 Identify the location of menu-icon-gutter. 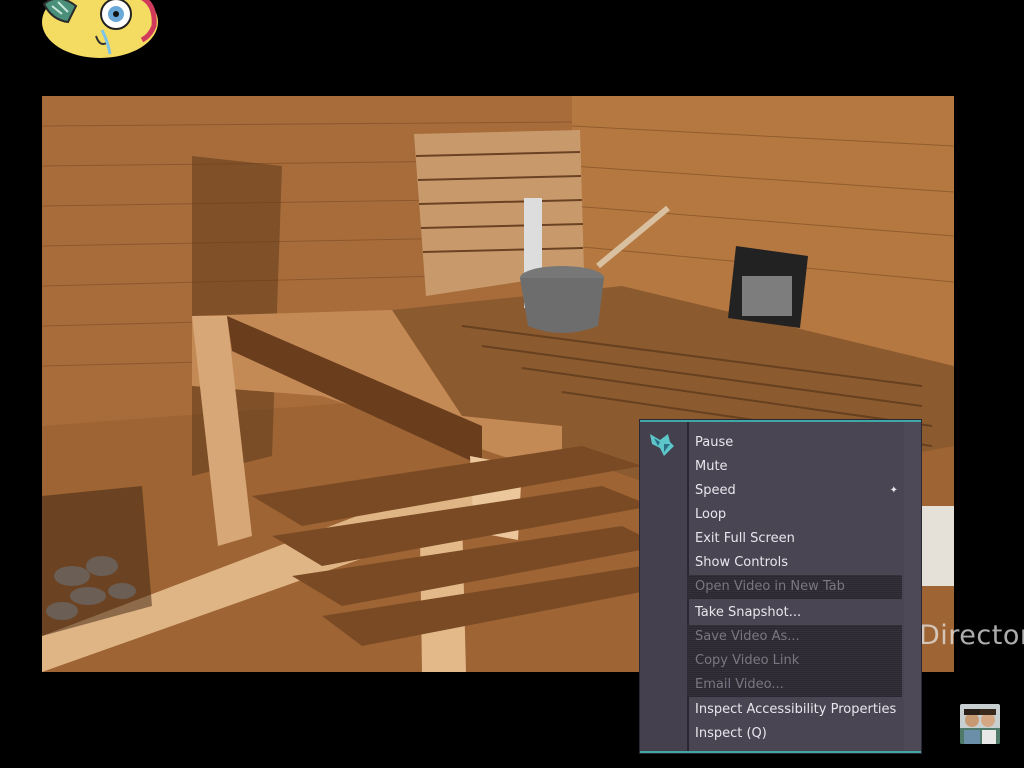
(664, 586).